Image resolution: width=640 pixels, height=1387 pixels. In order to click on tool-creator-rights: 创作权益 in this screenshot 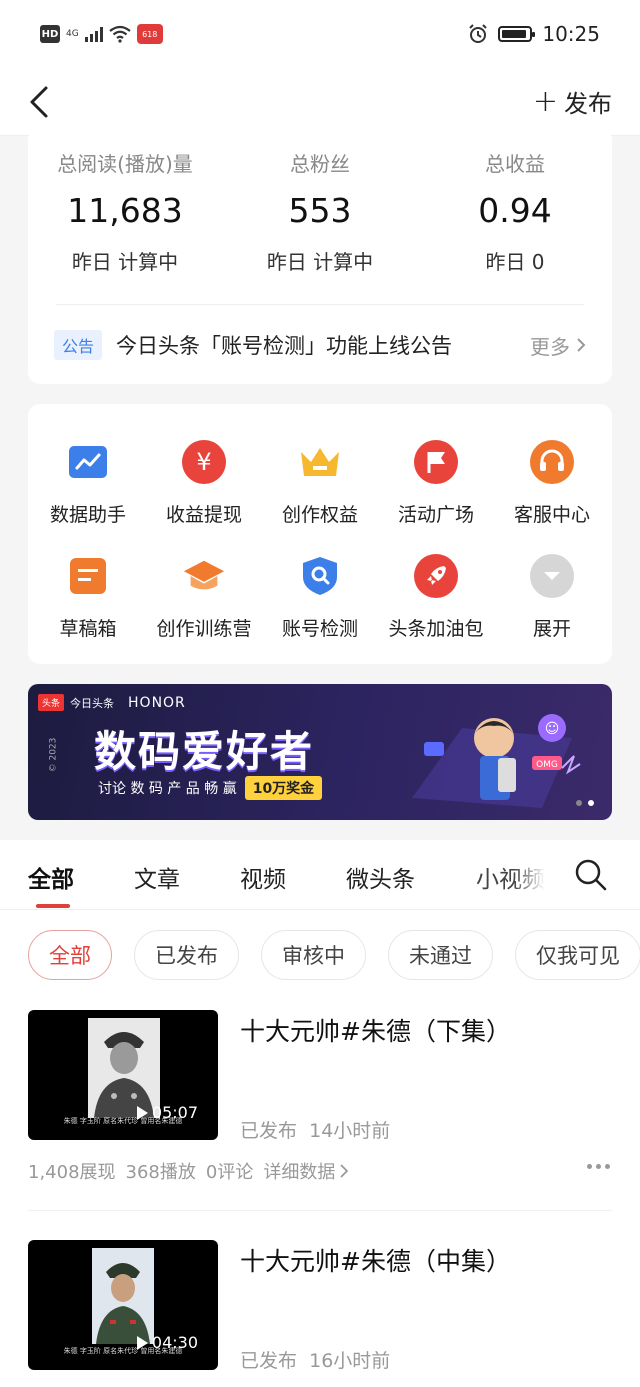, I will do `click(320, 483)`.